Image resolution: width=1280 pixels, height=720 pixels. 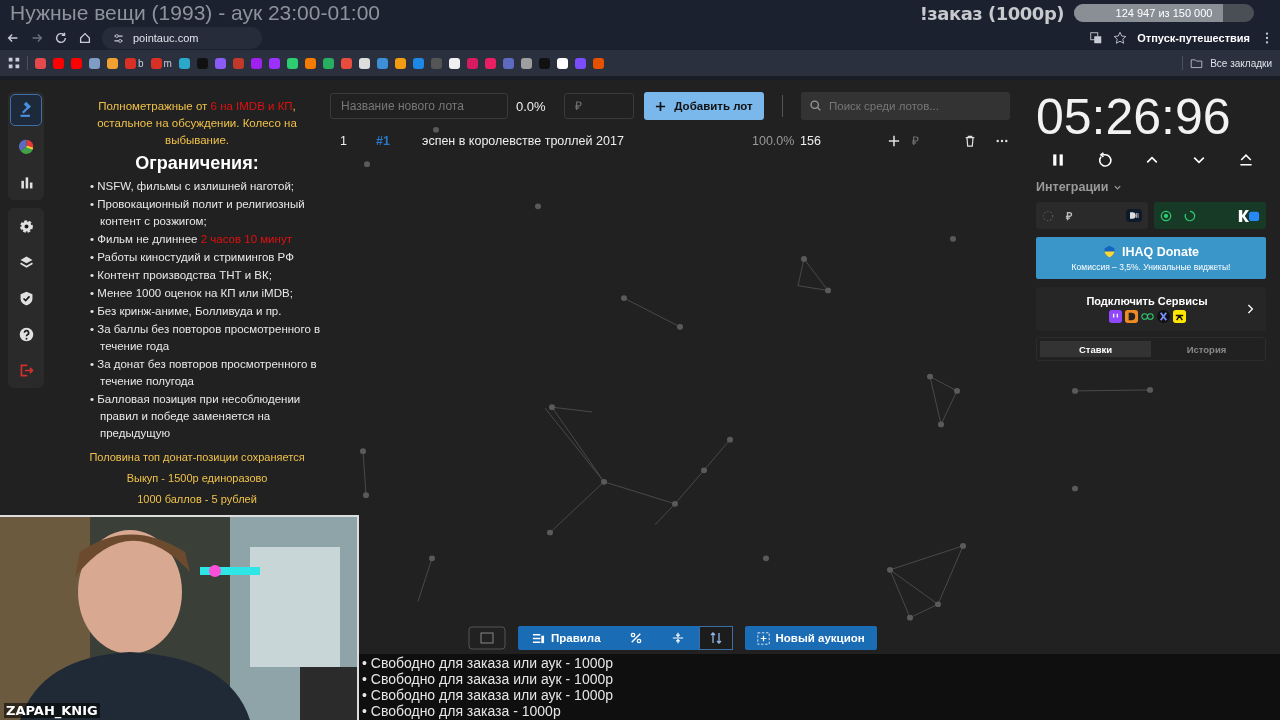 What do you see at coordinates (419, 106) in the screenshot?
I see `lot-name-field: Название нового лота` at bounding box center [419, 106].